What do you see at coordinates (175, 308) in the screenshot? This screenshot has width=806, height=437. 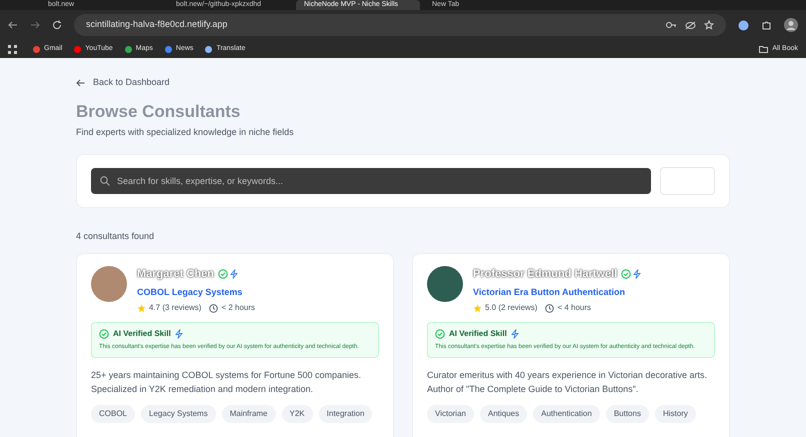 I see `rating-text: 4.7 (3 reviews)` at bounding box center [175, 308].